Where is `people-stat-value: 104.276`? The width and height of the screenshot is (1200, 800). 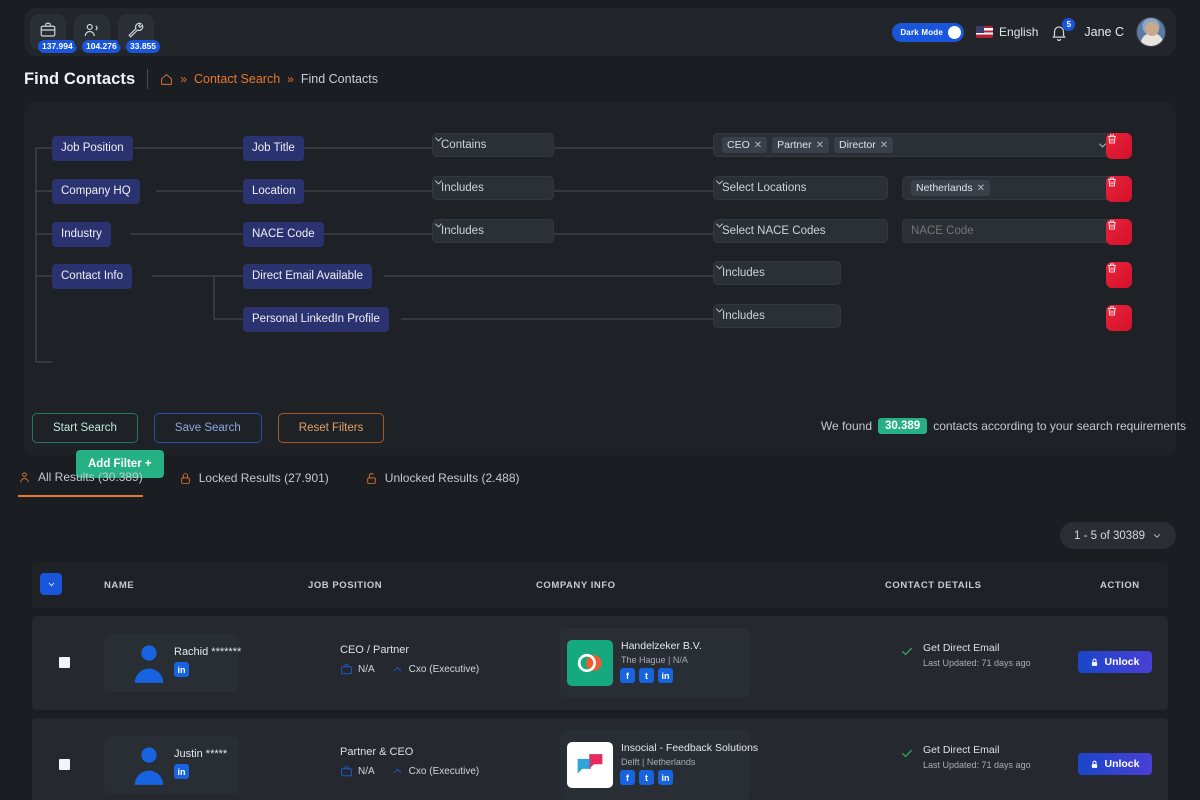
people-stat-value: 104.276 is located at coordinates (101, 46).